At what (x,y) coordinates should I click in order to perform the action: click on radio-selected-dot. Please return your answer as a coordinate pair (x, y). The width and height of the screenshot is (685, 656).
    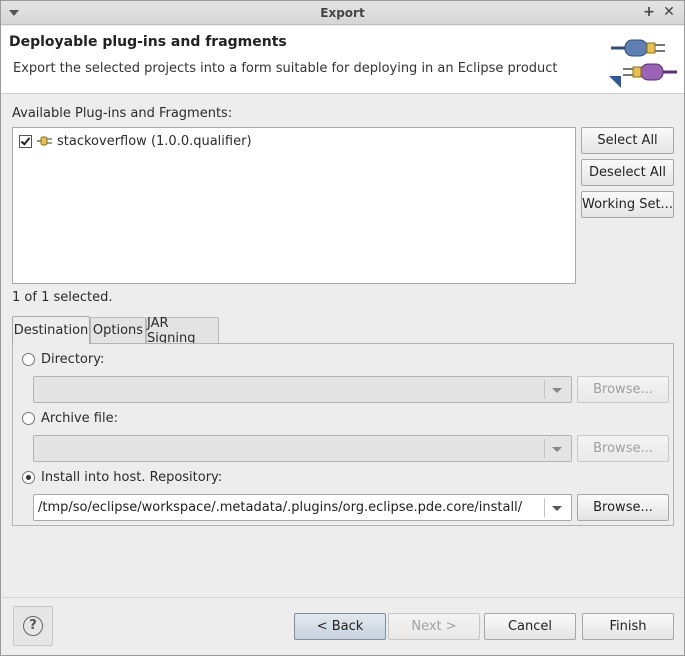
    Looking at the image, I should click on (28, 477).